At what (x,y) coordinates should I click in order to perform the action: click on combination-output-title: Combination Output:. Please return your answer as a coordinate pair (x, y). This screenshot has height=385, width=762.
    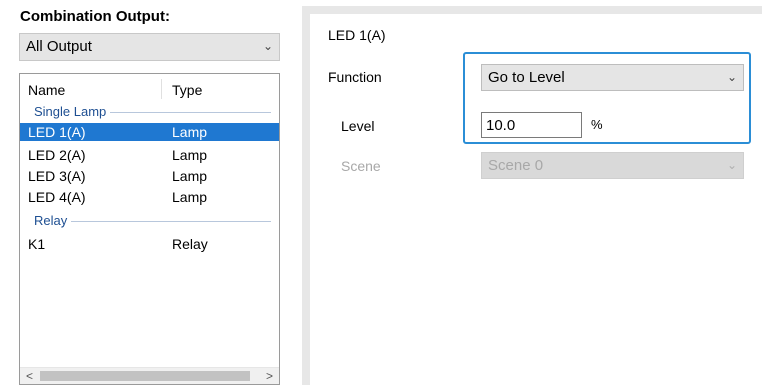
    Looking at the image, I should click on (95, 16).